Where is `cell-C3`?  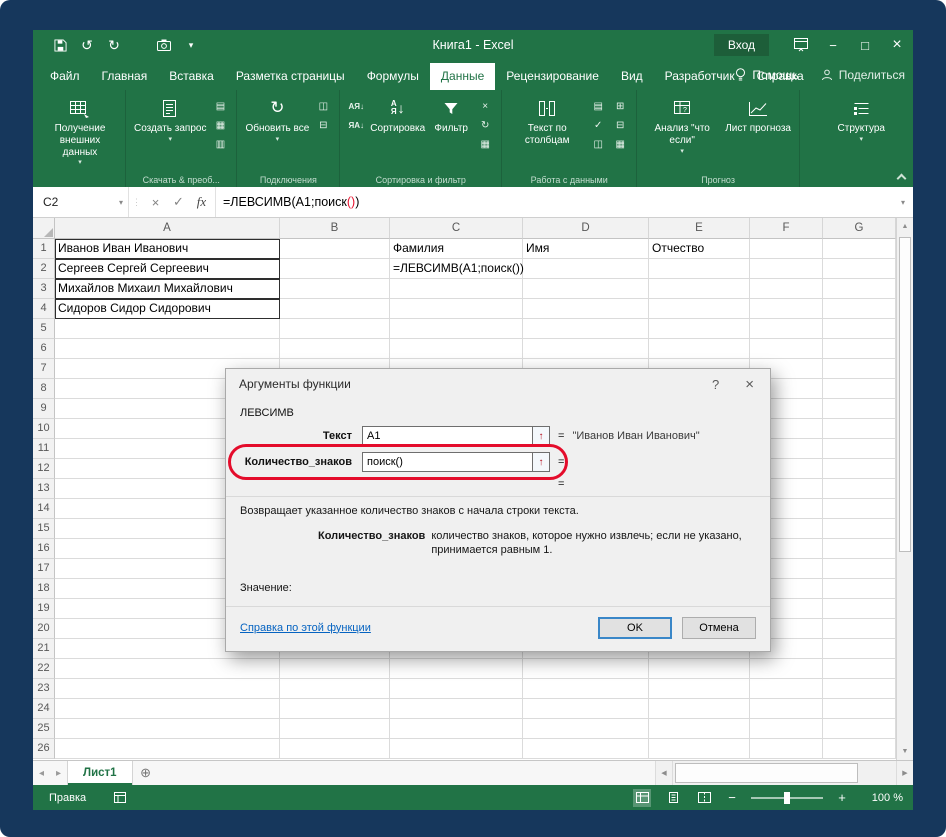
cell-C3 is located at coordinates (456, 289).